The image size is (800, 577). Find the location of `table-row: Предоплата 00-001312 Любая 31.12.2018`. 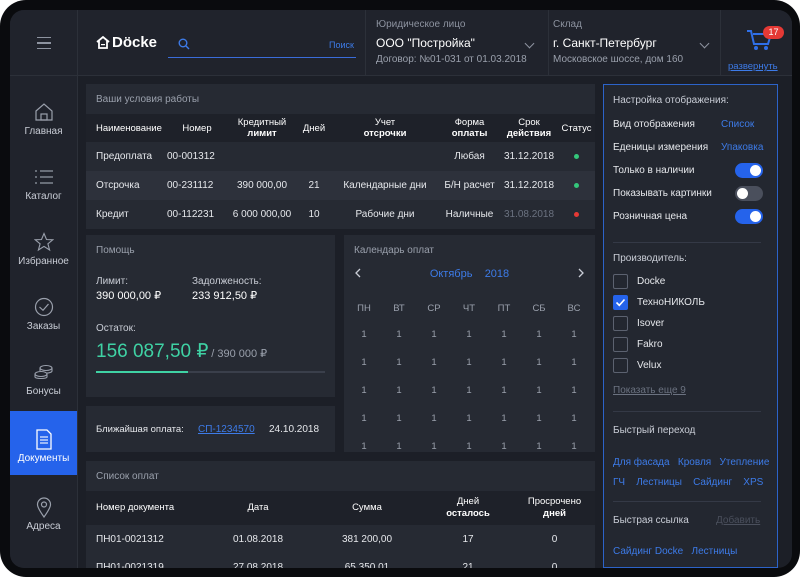

table-row: Предоплата 00-001312 Любая 31.12.2018 is located at coordinates (340, 156).